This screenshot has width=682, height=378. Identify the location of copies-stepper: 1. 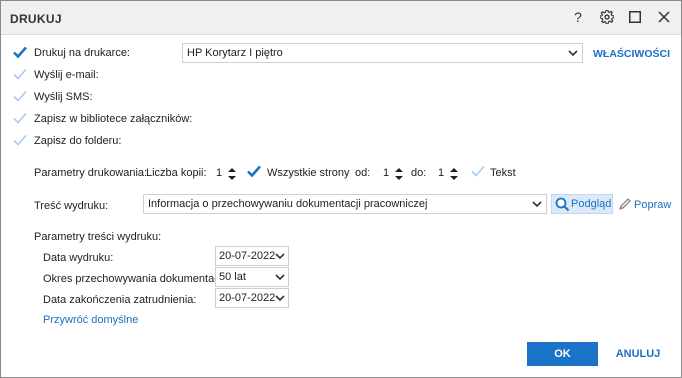
(226, 174).